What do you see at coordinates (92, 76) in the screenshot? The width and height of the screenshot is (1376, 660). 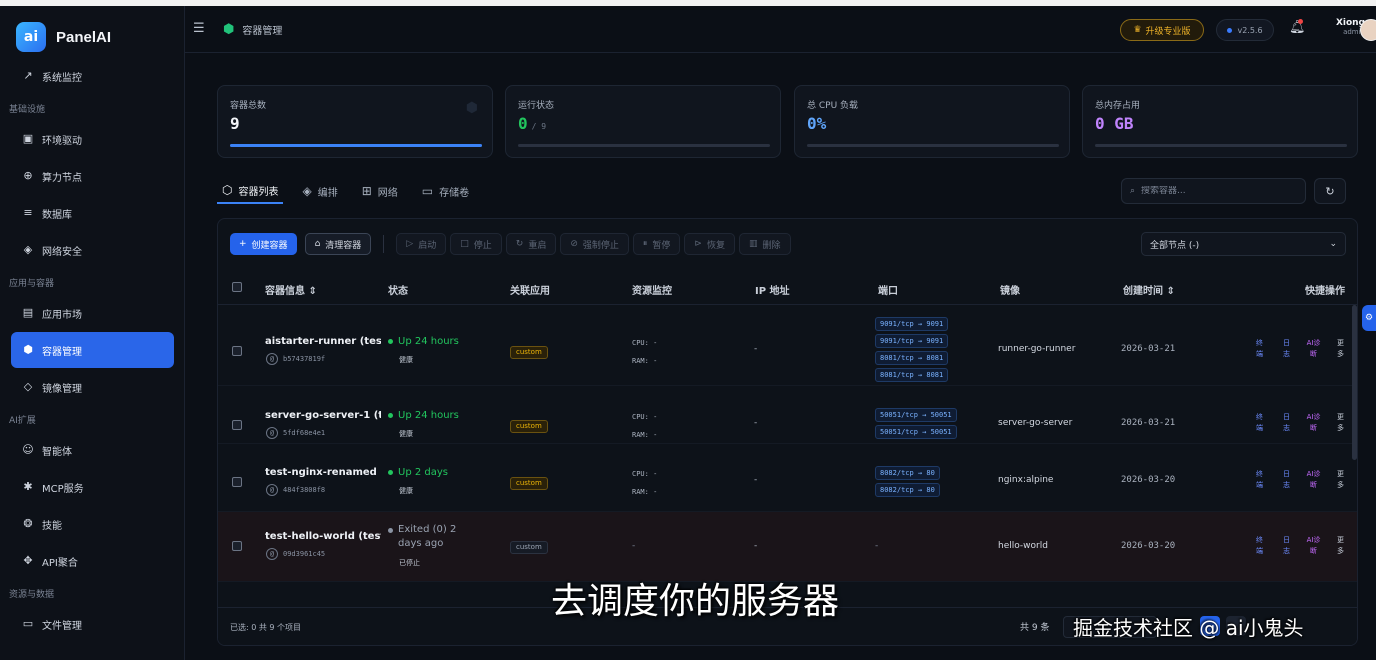 I see `sidebar-item-monitor: ↗ 系统监控` at bounding box center [92, 76].